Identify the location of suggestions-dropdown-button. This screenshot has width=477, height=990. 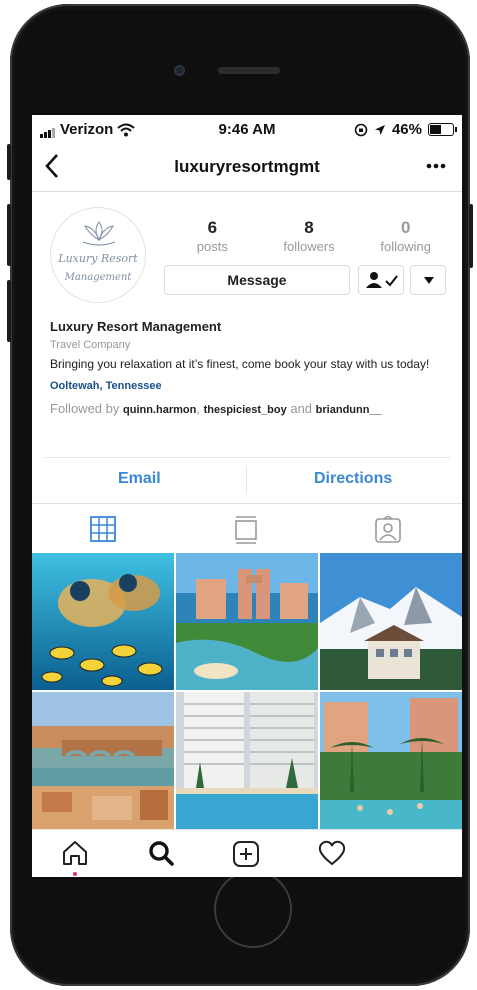
(428, 280).